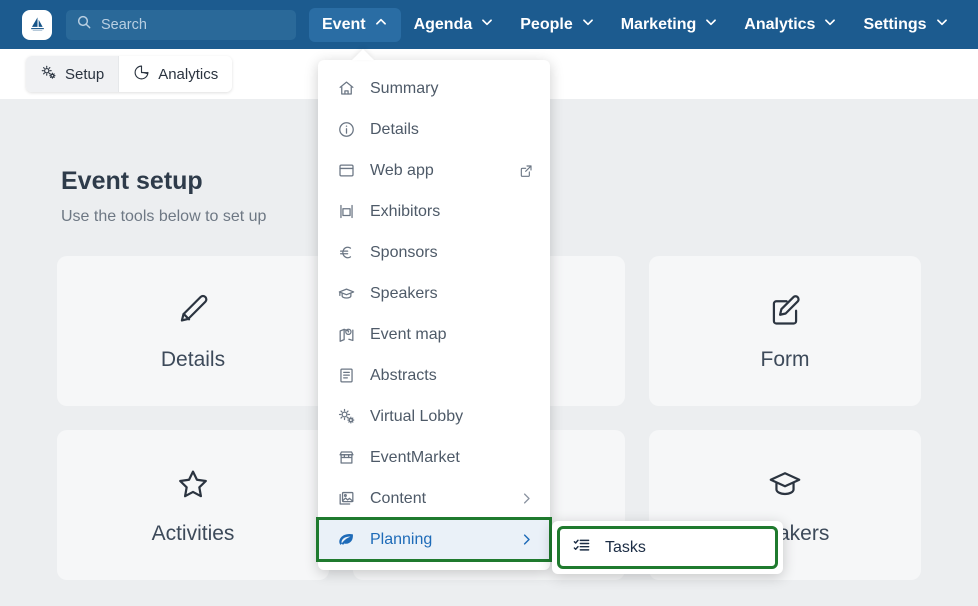  I want to click on menu-item-exhibitors: Exhibitors, so click(434, 211).